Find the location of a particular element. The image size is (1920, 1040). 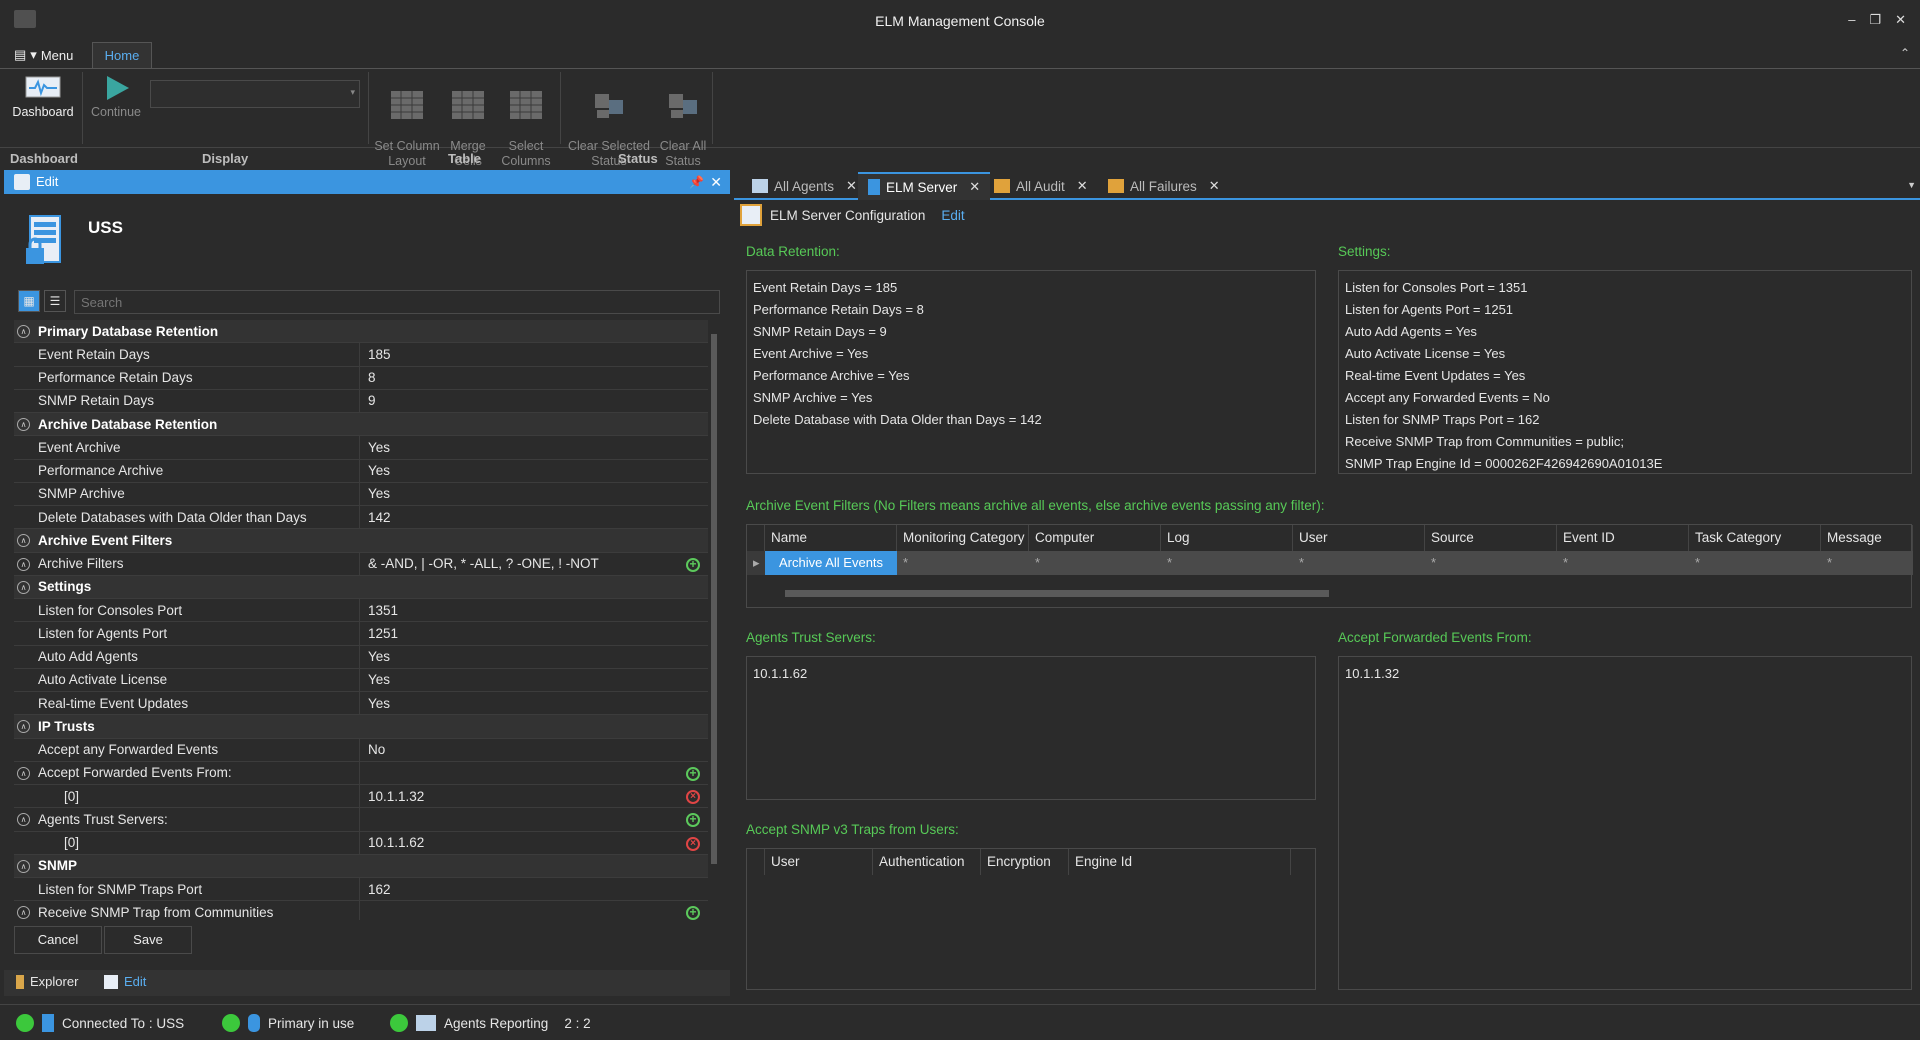

column-header: Authentication is located at coordinates (927, 862).